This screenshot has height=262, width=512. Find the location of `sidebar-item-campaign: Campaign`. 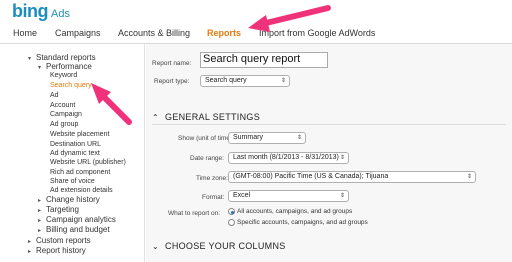

sidebar-item-campaign: Campaign is located at coordinates (66, 114).